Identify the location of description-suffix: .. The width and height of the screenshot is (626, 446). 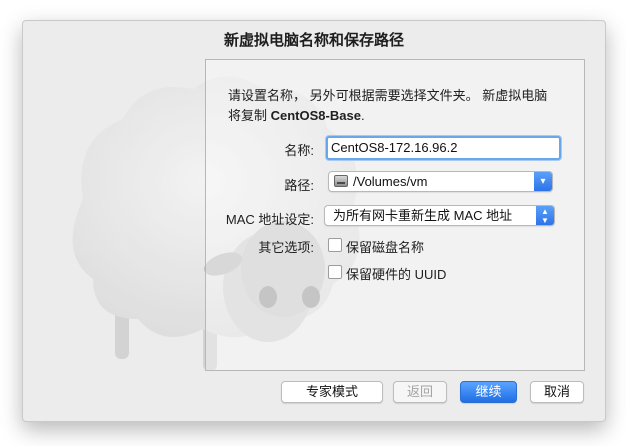
(362, 115).